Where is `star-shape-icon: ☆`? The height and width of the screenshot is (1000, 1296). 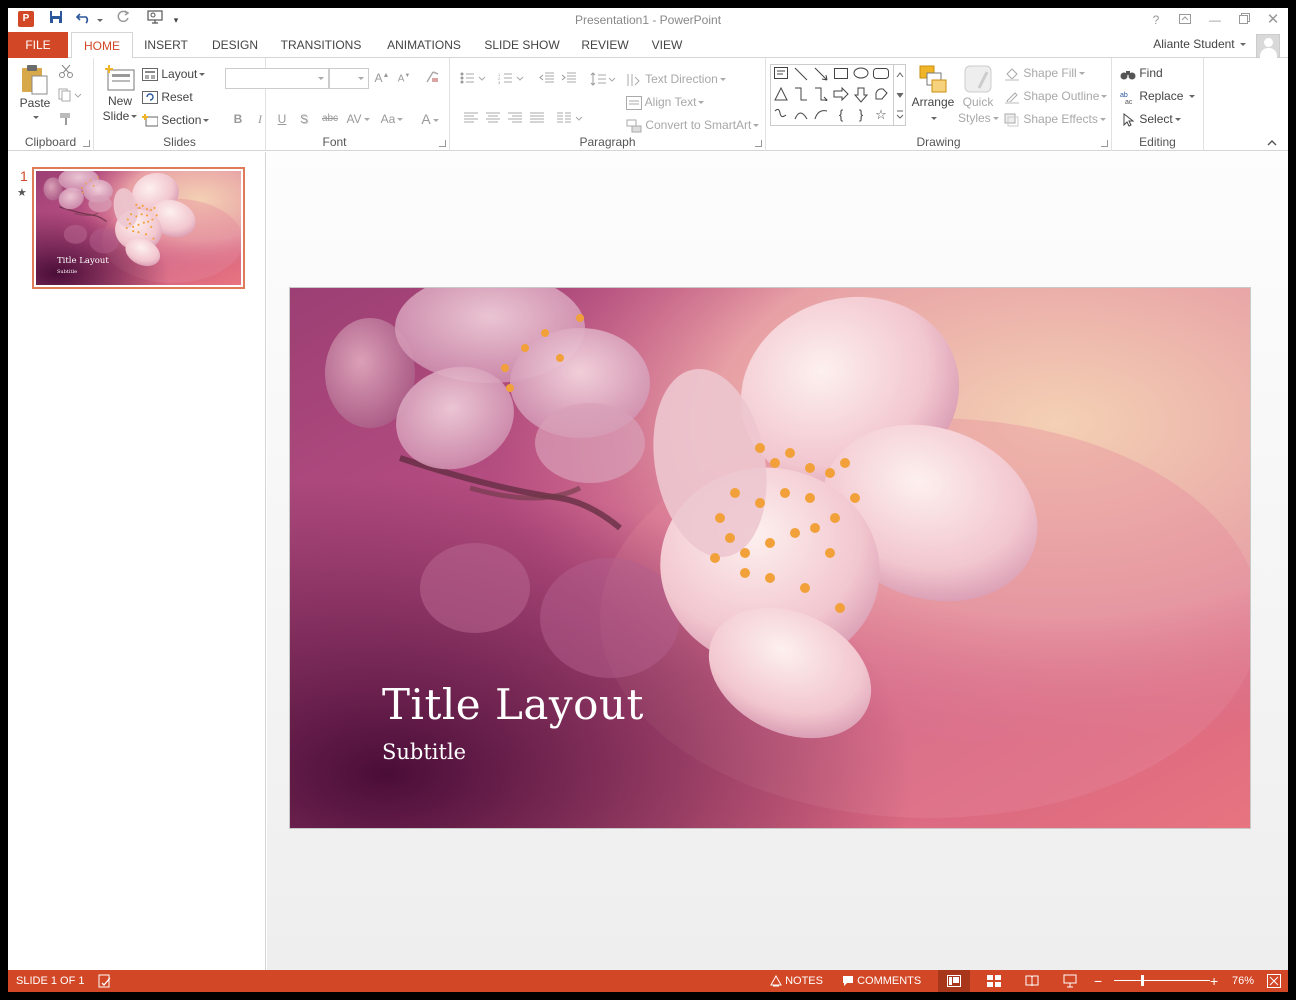
star-shape-icon: ☆ is located at coordinates (881, 115).